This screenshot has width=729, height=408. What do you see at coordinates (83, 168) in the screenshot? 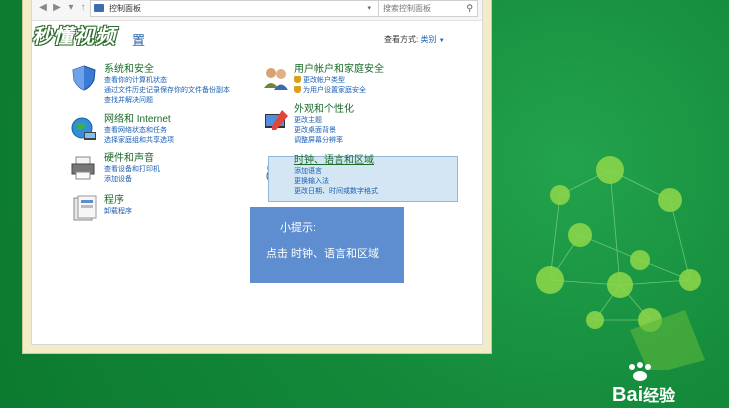
I see `printer-icon` at bounding box center [83, 168].